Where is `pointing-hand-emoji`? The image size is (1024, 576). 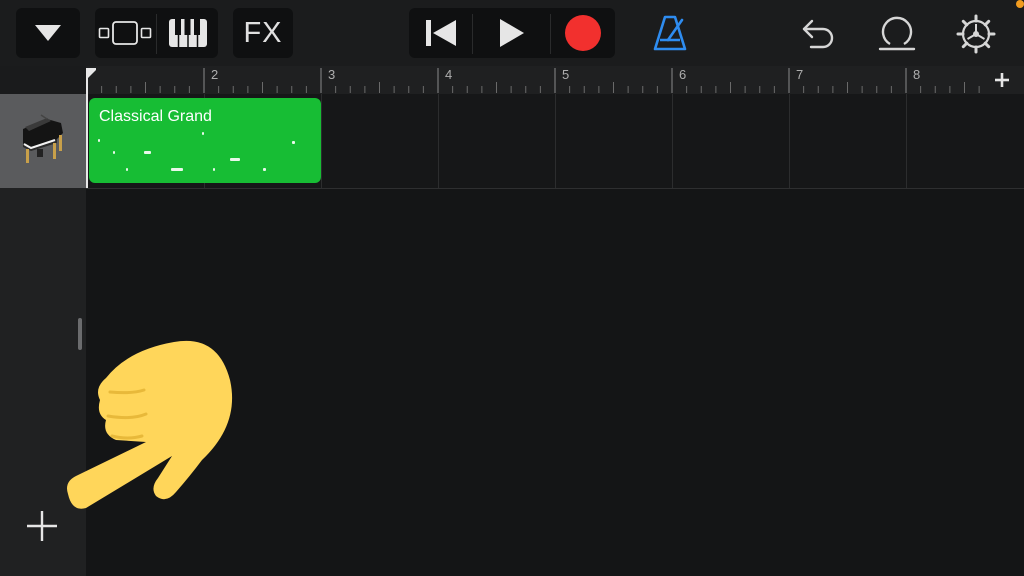
pointing-hand-emoji is located at coordinates (150, 424).